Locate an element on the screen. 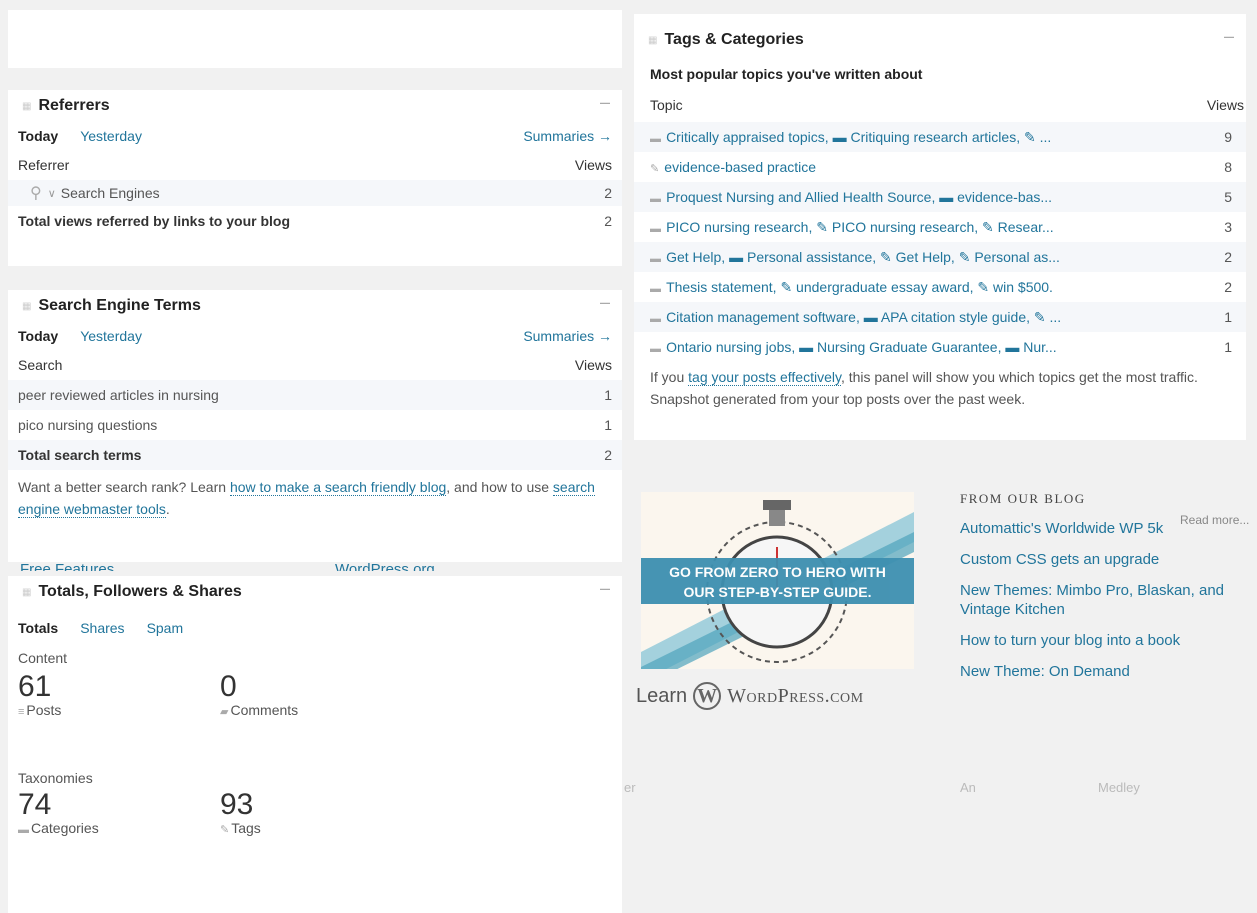  tag-posts-link: tag your posts effectively is located at coordinates (764, 377).